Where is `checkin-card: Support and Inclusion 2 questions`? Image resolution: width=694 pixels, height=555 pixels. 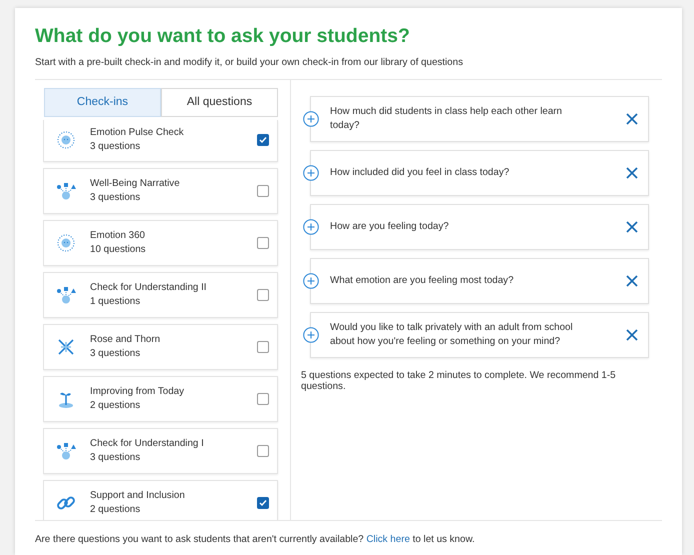
checkin-card: Support and Inclusion 2 questions is located at coordinates (160, 500).